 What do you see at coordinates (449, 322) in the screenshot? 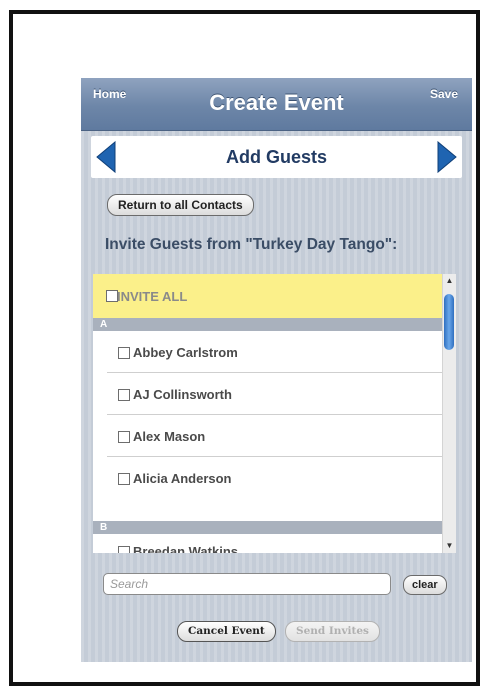
I see `scroll-thumb` at bounding box center [449, 322].